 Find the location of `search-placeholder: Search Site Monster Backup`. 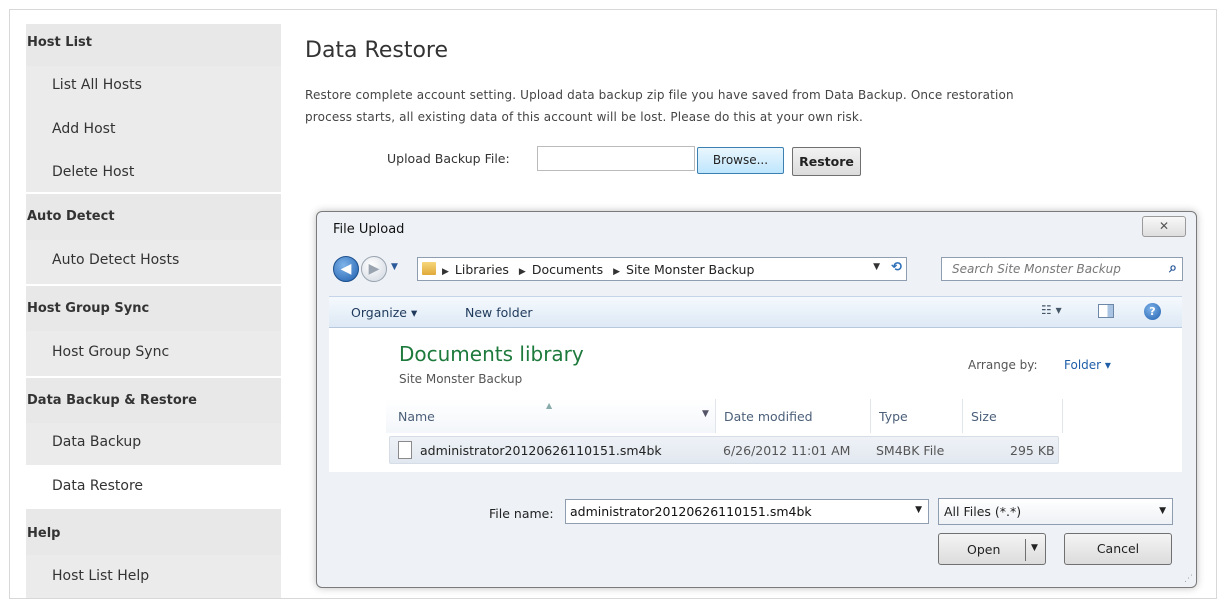

search-placeholder: Search Site Monster Backup is located at coordinates (1036, 269).